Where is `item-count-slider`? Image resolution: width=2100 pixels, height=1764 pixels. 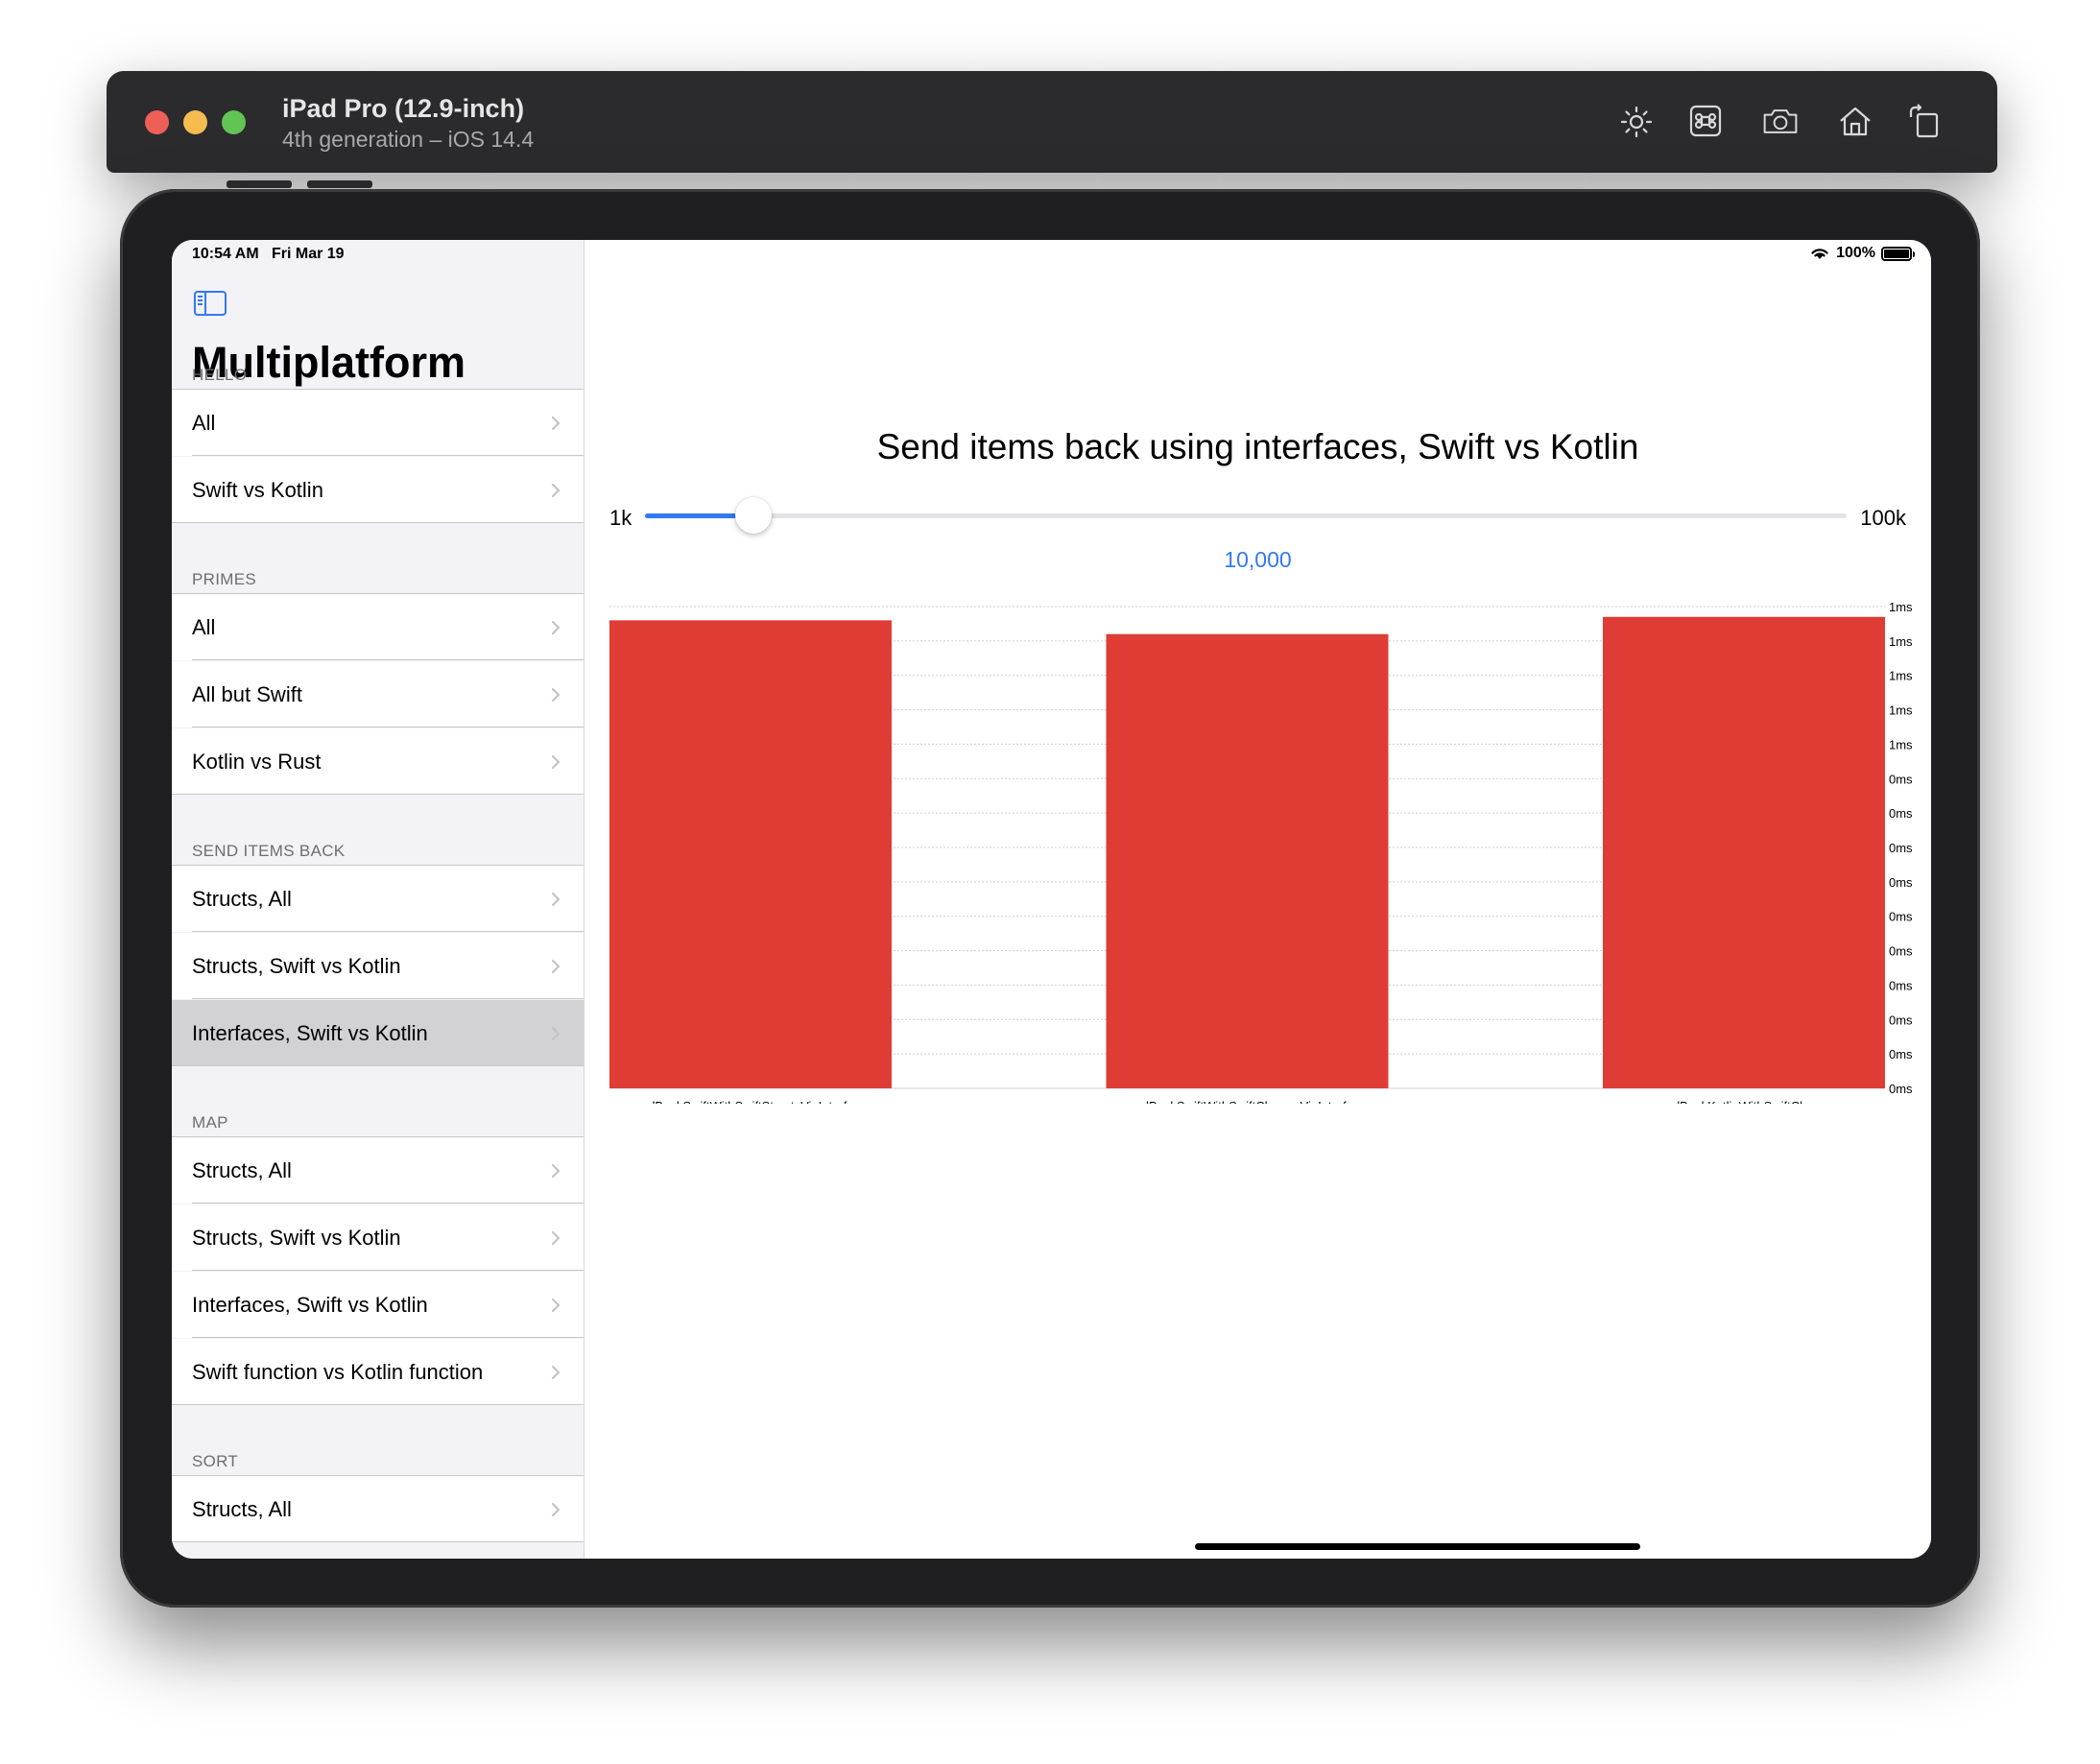
item-count-slider is located at coordinates (1246, 515).